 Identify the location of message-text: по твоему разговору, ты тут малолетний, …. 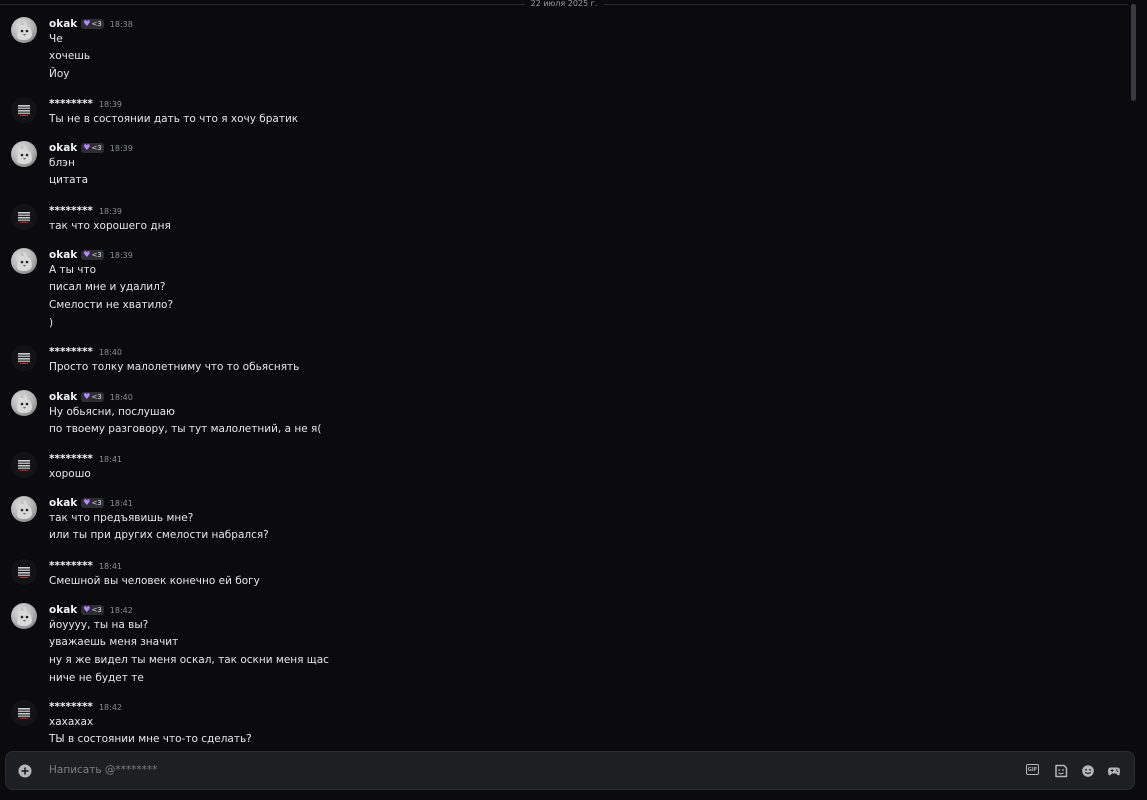
(185, 429).